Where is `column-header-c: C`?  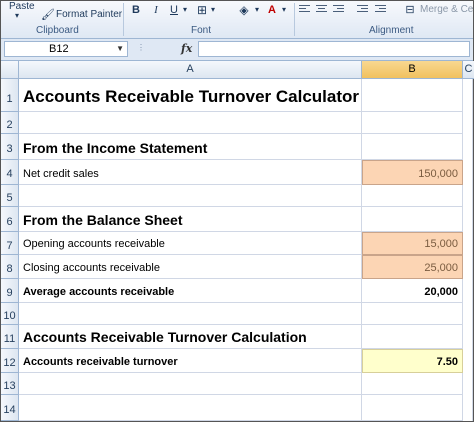
column-header-c: C is located at coordinates (468, 70).